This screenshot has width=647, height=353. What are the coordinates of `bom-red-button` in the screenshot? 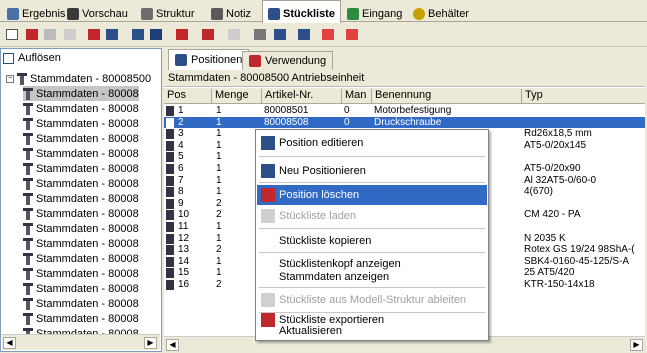 It's located at (32, 35).